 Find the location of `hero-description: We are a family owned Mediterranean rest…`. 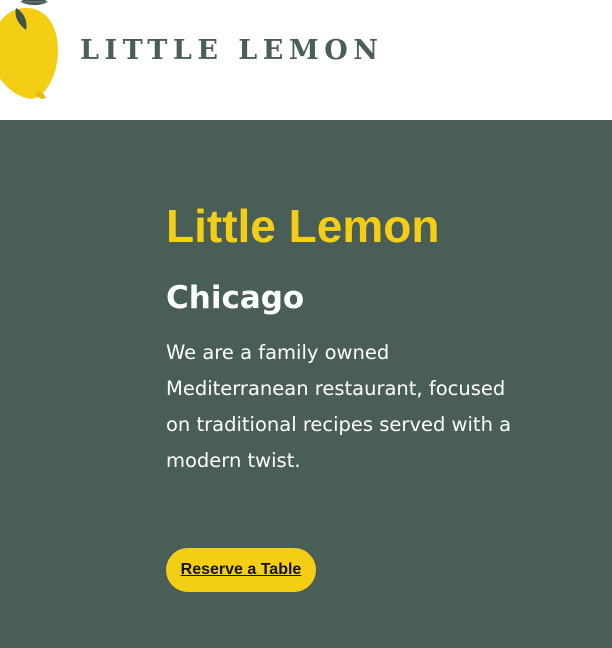

hero-description: We are a family owned Mediterranean rest… is located at coordinates (339, 406).